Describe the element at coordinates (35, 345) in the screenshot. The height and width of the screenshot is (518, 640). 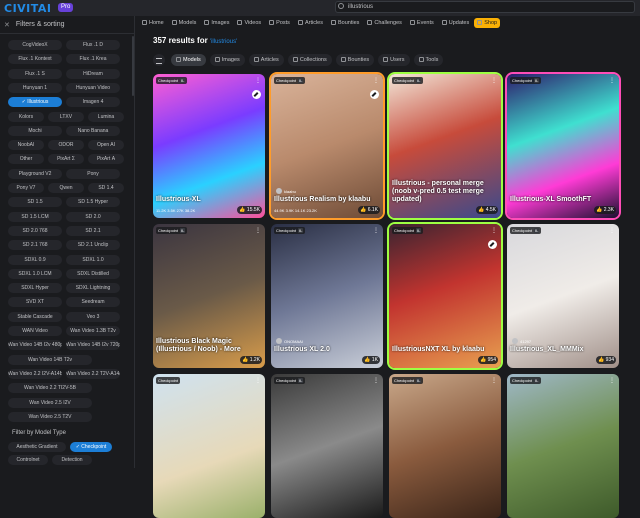
I see `base-model-chip: Wan Video 14B I2v 480p` at that location.